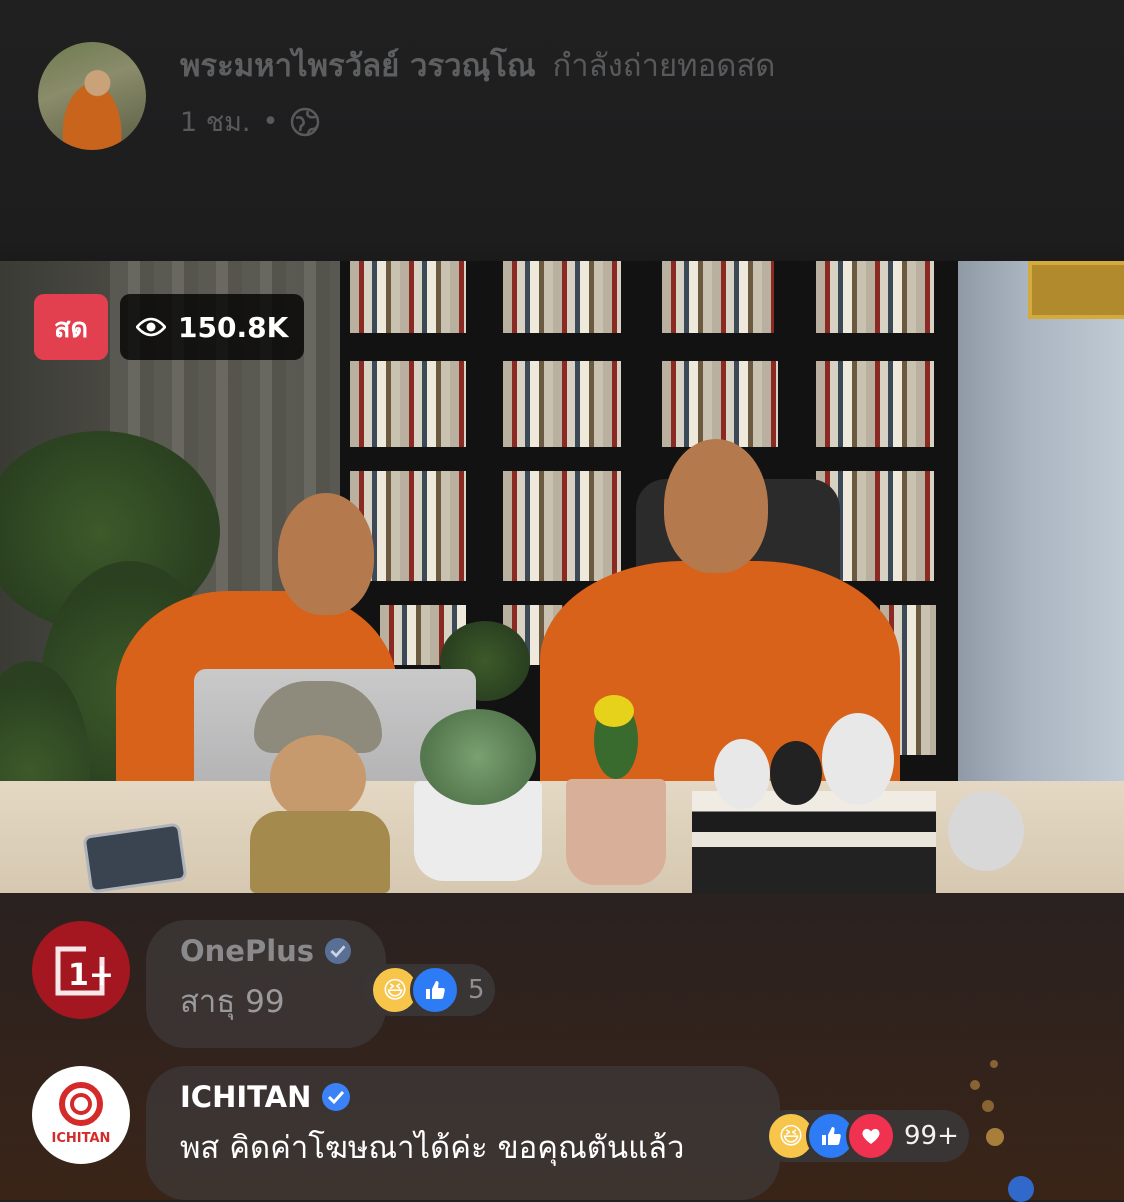 Image resolution: width=1124 pixels, height=1202 pixels. Describe the element at coordinates (81, 1138) in the screenshot. I see `svg-text: ICHITAN` at that location.